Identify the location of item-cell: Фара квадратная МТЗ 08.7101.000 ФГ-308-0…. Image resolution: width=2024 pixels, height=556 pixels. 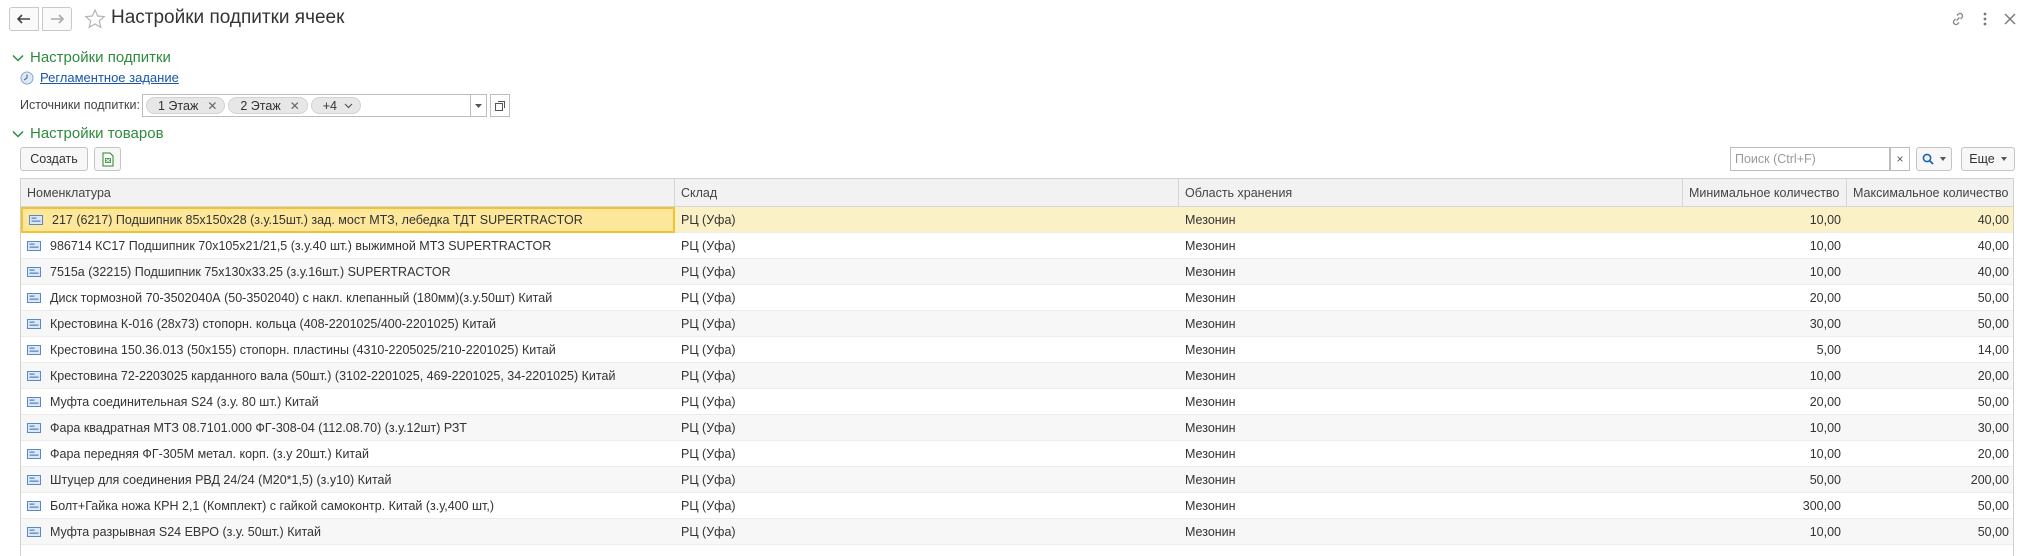
(348, 428).